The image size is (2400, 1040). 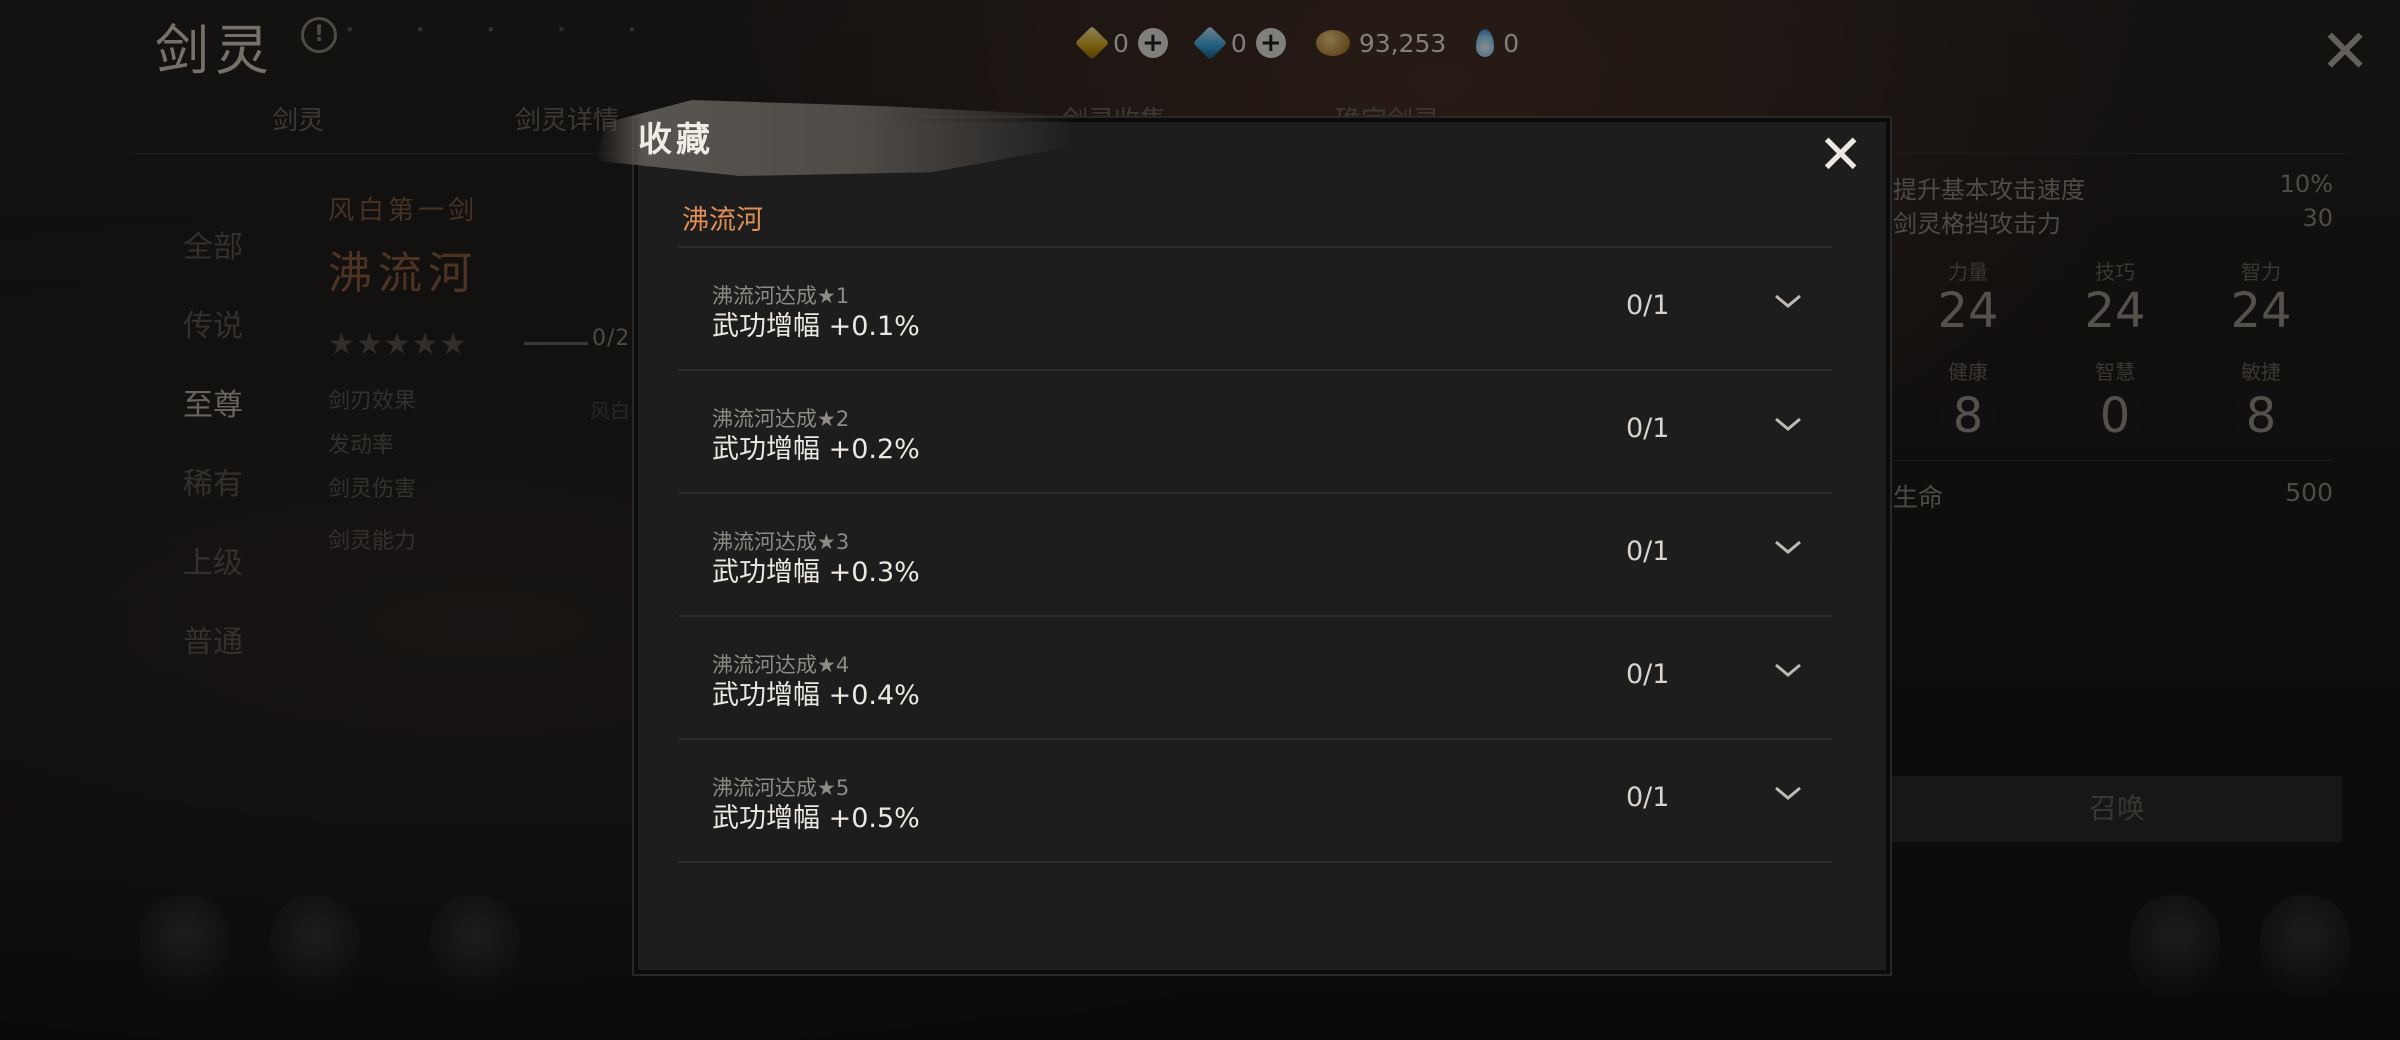 I want to click on stat-row-value: 30, so click(x=2317, y=218).